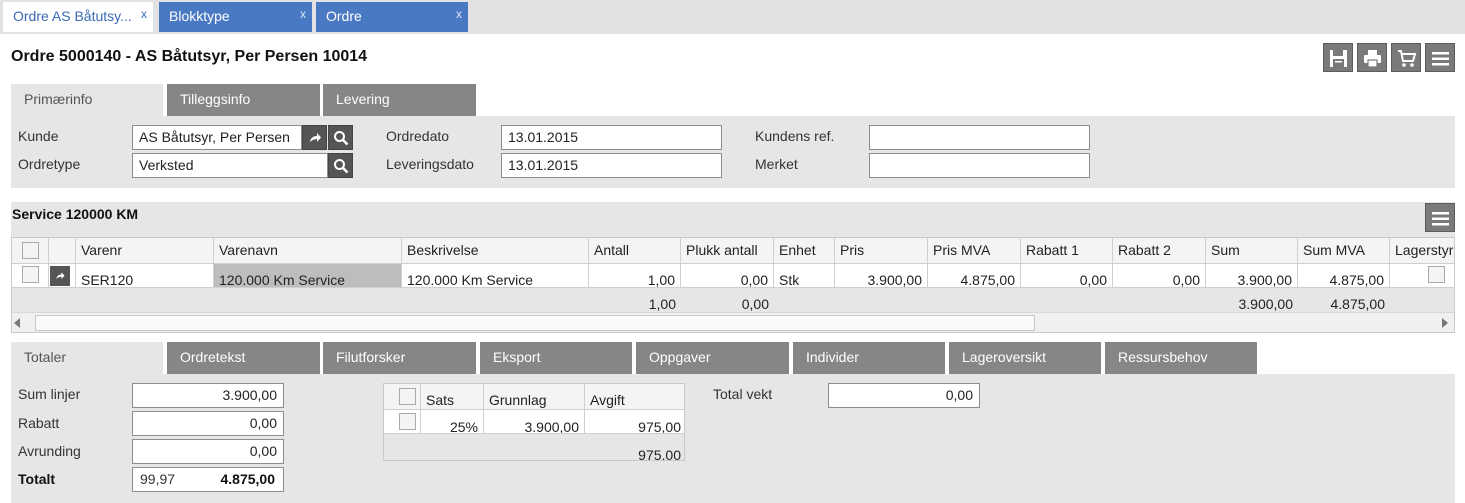 The height and width of the screenshot is (503, 1465). Describe the element at coordinates (1025, 358) in the screenshot. I see `tab-lageroversikt: Lageroversikt` at that location.